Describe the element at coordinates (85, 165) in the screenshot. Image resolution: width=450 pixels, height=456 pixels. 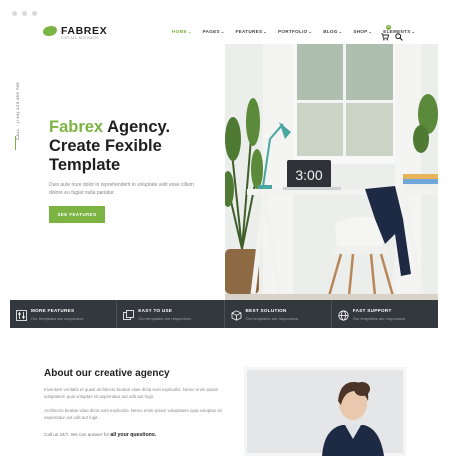
I see `hero-title-line3: Template` at that location.